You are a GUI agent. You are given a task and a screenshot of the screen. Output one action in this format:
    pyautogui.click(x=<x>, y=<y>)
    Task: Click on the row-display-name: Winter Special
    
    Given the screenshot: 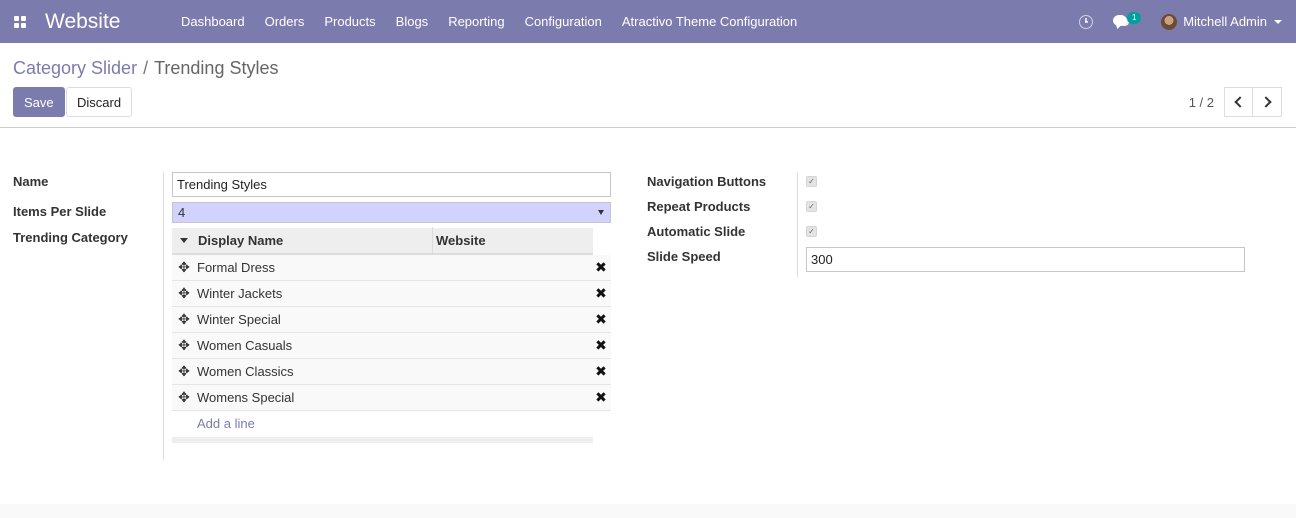 What is the action you would take?
    pyautogui.click(x=239, y=319)
    